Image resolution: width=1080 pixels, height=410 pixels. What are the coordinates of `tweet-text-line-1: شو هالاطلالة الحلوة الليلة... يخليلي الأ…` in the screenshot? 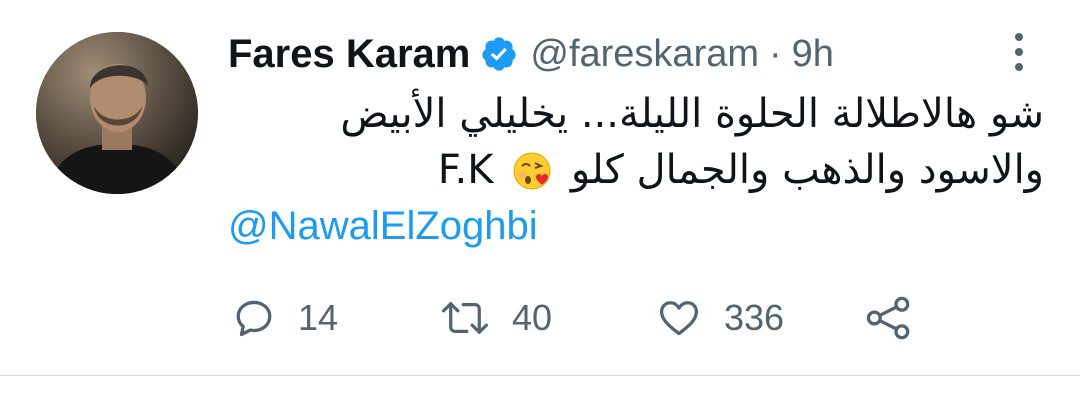 It's located at (692, 114).